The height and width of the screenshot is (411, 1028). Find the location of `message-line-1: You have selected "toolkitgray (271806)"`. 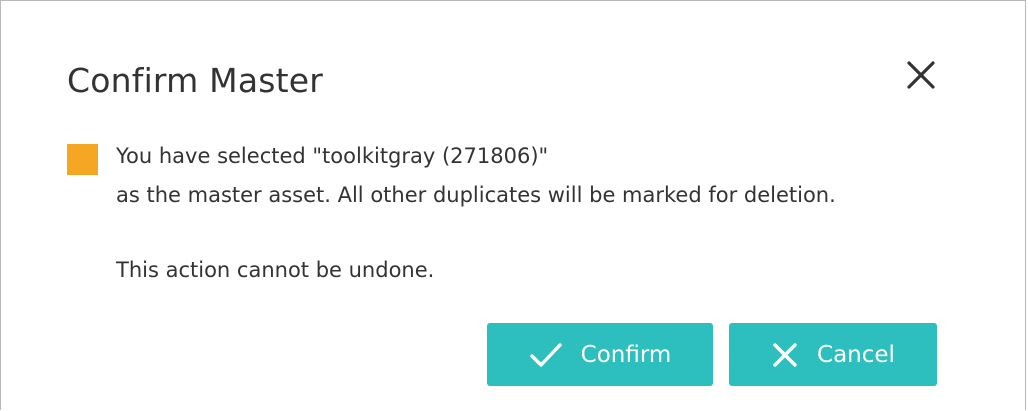

message-line-1: You have selected "toolkitgray (271806)" is located at coordinates (332, 156).